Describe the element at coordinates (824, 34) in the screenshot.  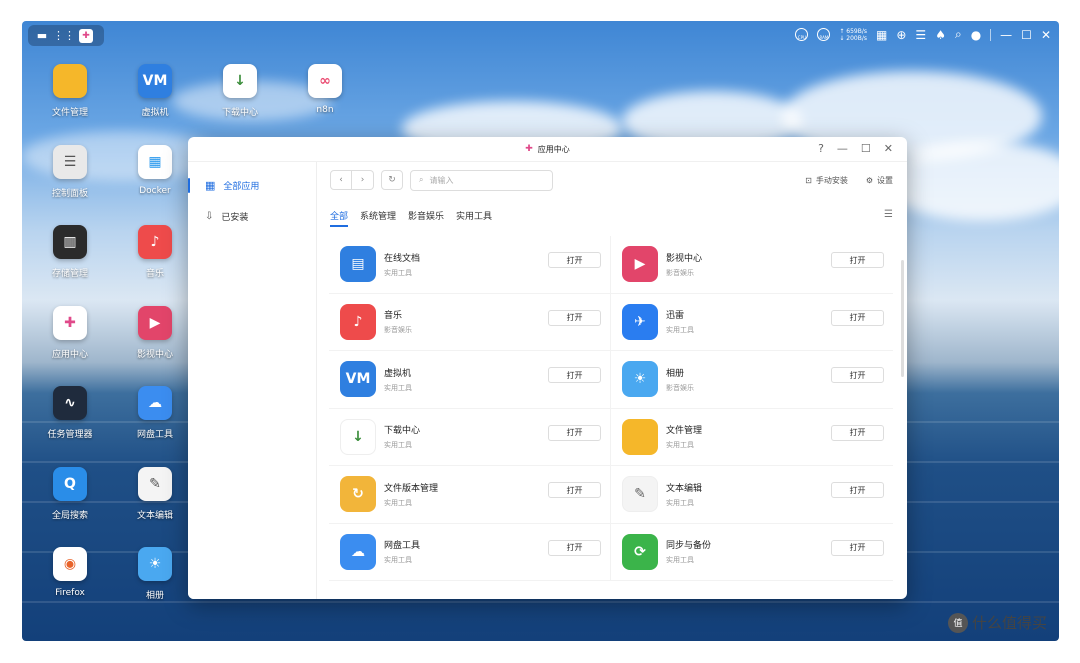
I see `ram-gauge-icon: RAM` at that location.